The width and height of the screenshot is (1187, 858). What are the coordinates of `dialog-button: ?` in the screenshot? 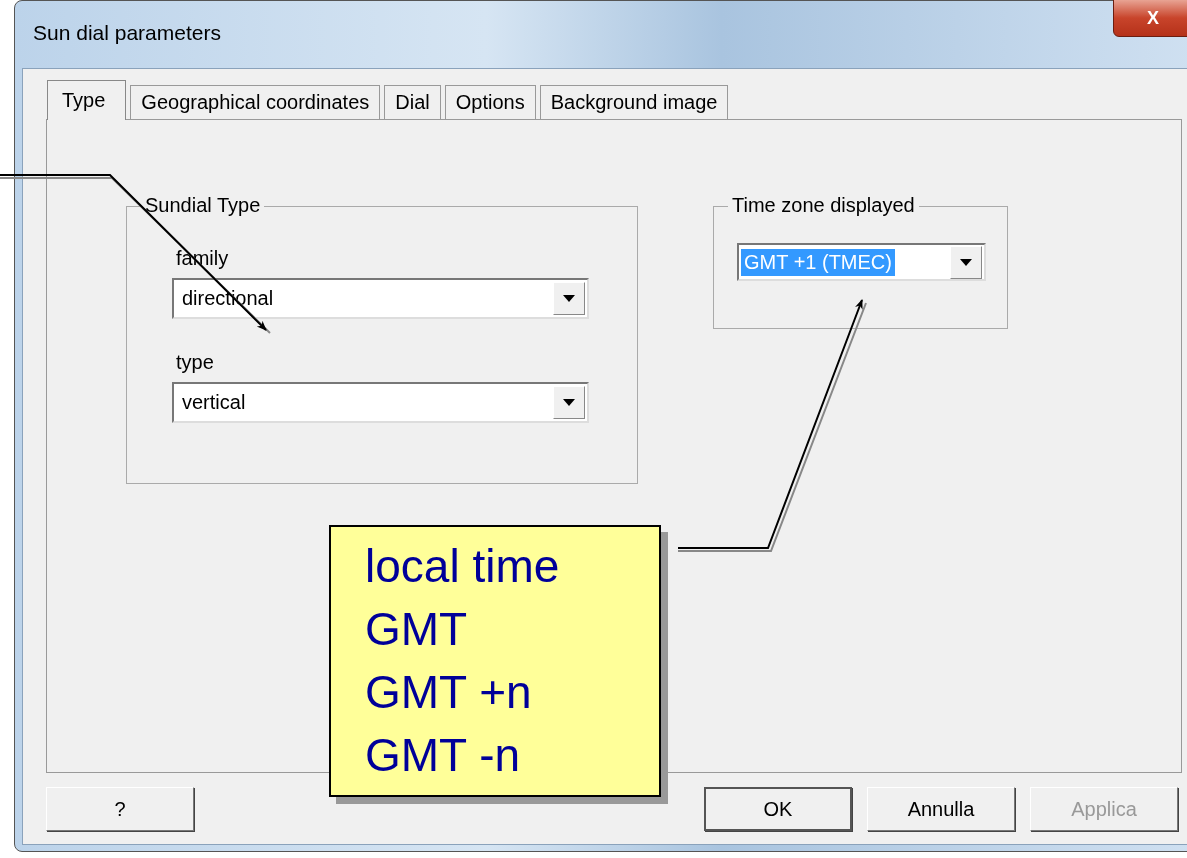 It's located at (120, 809).